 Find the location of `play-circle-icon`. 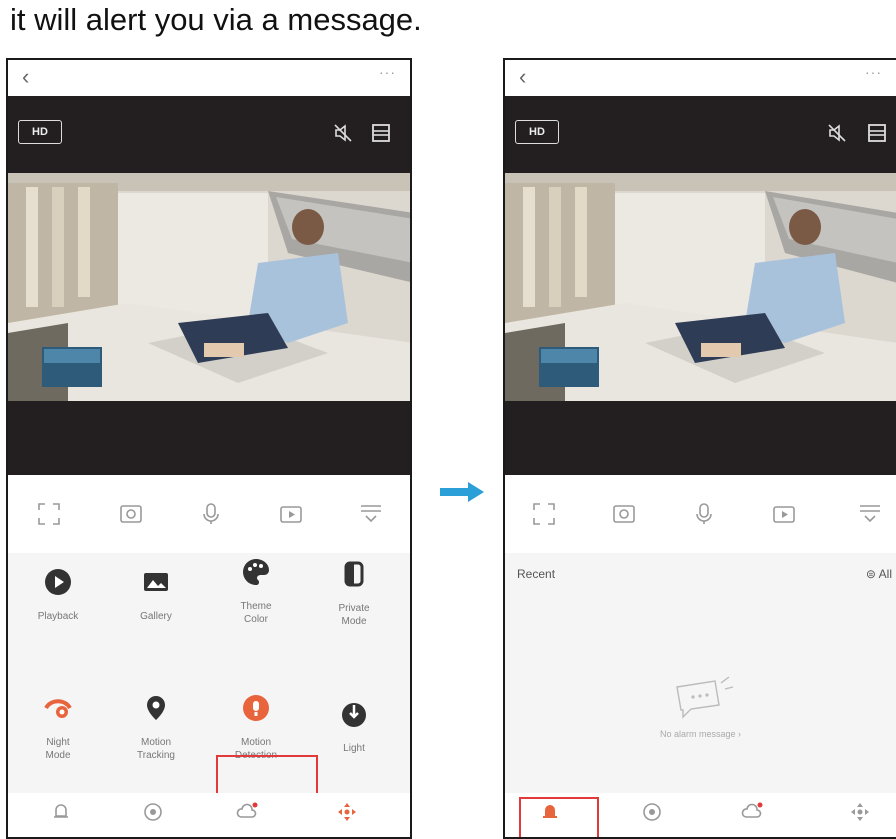

play-circle-icon is located at coordinates (58, 582).